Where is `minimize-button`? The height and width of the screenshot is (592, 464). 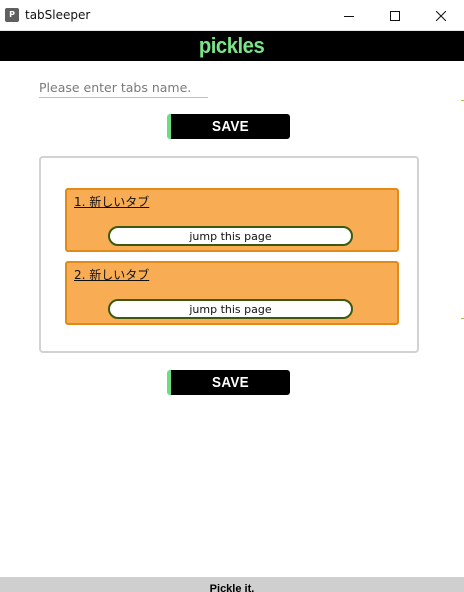
minimize-button is located at coordinates (349, 15).